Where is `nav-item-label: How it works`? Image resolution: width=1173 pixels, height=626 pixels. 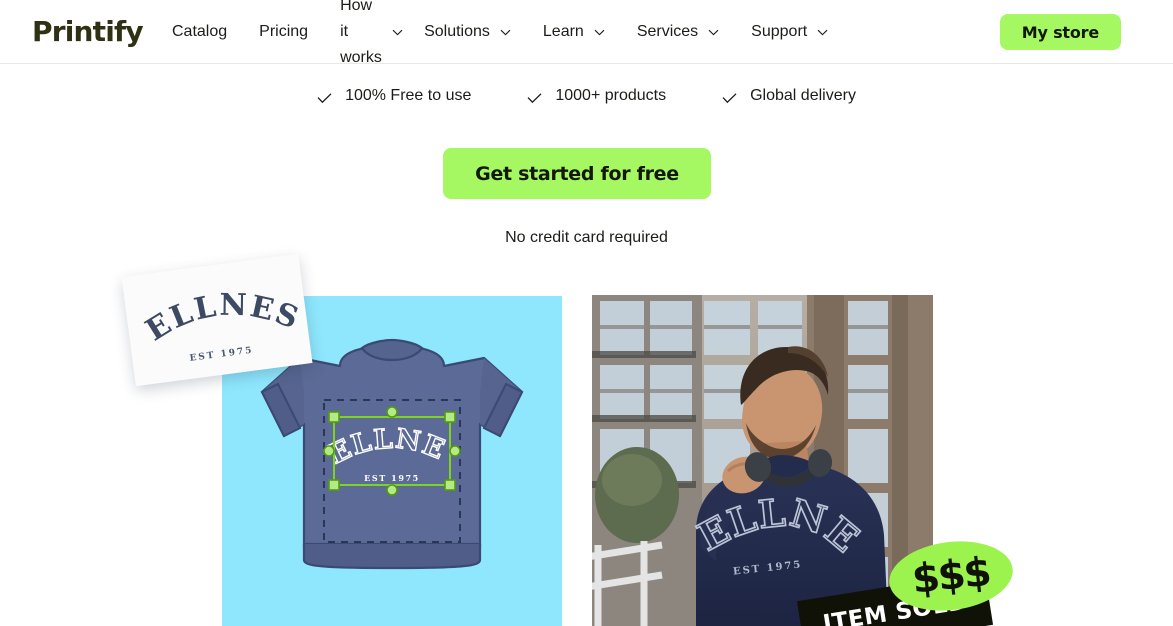 nav-item-label: How it works is located at coordinates (361, 33).